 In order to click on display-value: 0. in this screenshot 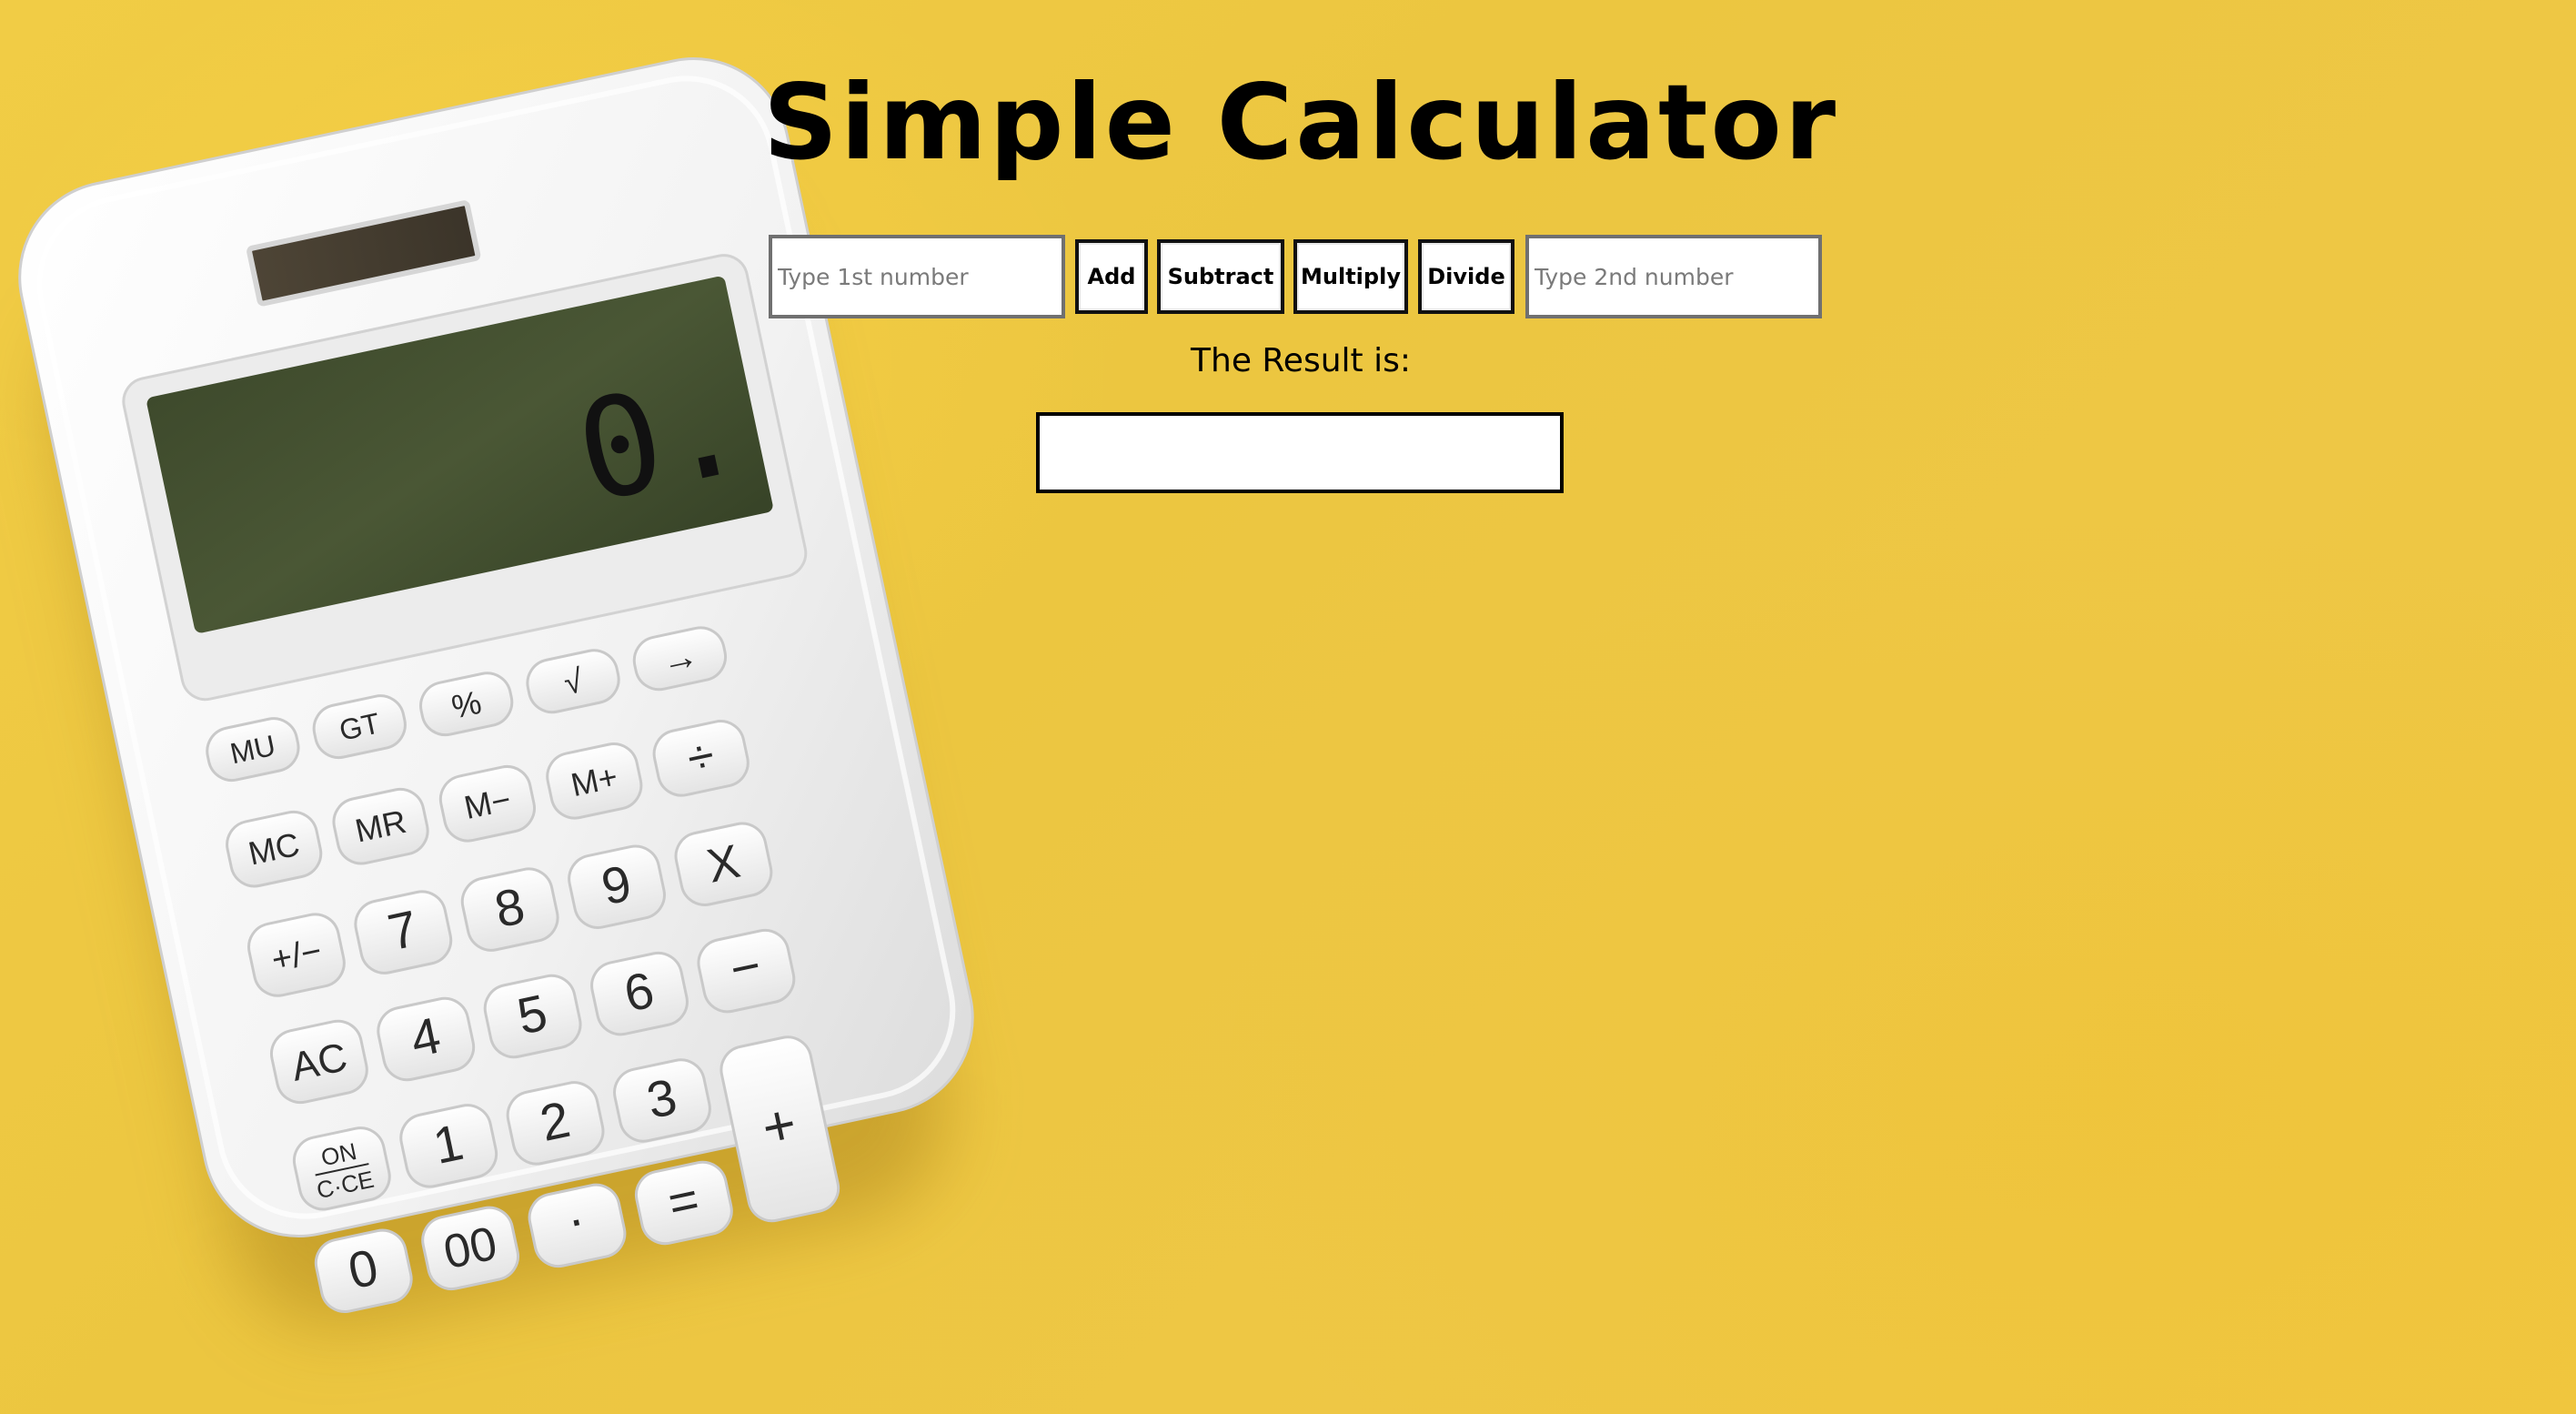, I will do `click(661, 440)`.